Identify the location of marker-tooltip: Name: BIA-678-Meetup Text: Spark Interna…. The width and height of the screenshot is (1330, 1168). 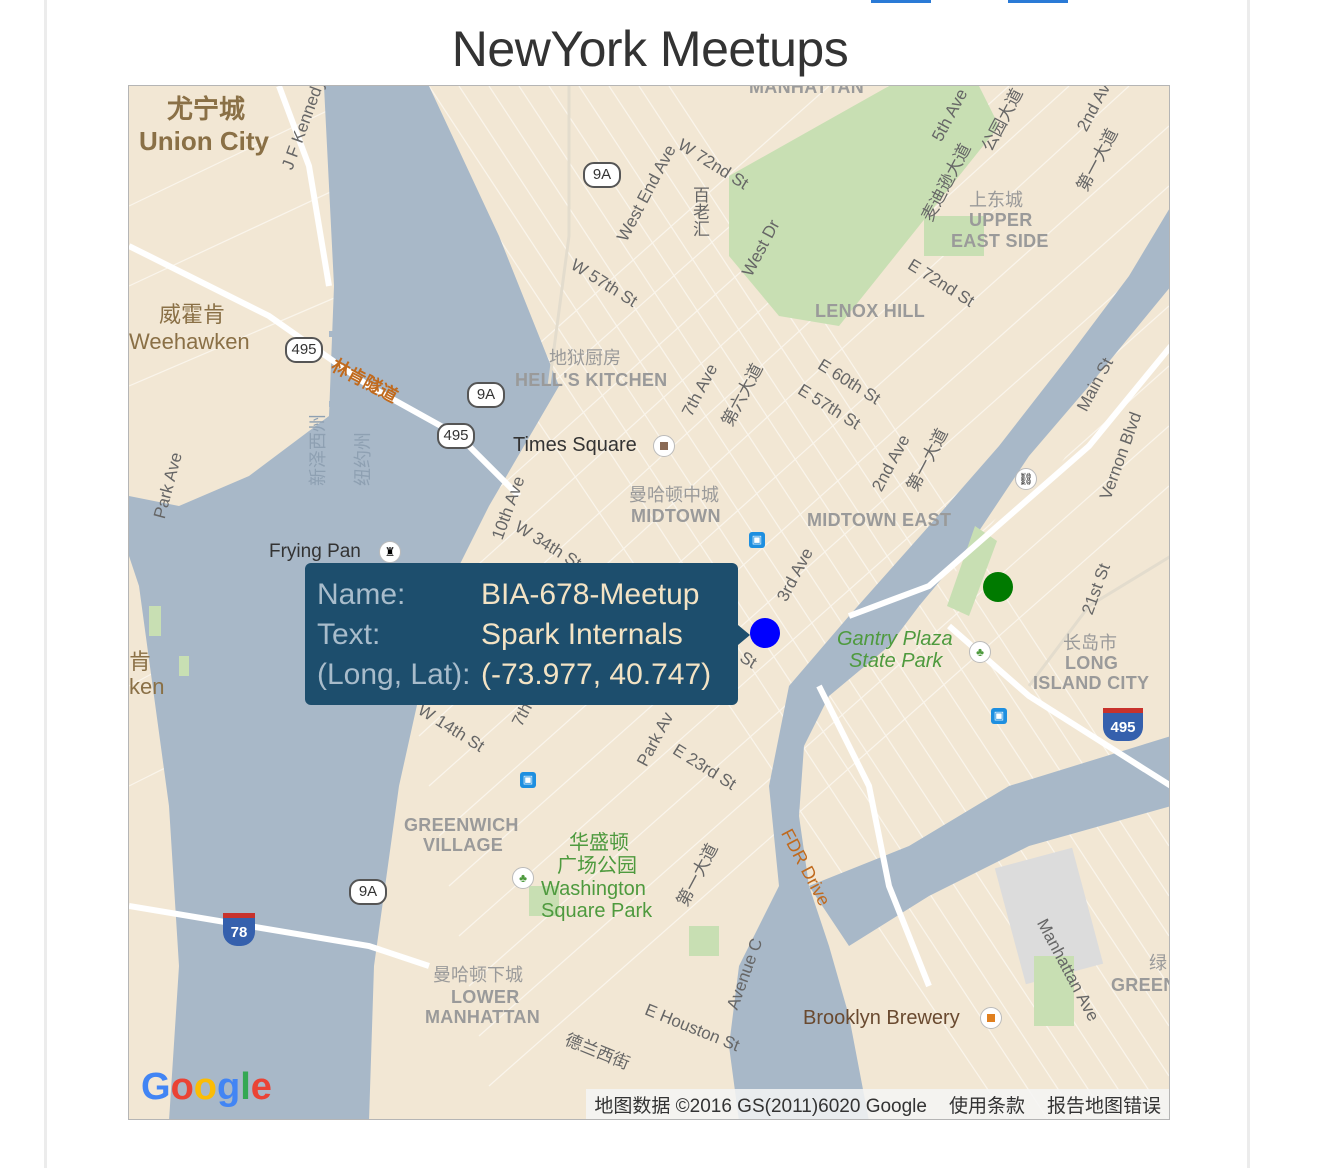
(527, 634).